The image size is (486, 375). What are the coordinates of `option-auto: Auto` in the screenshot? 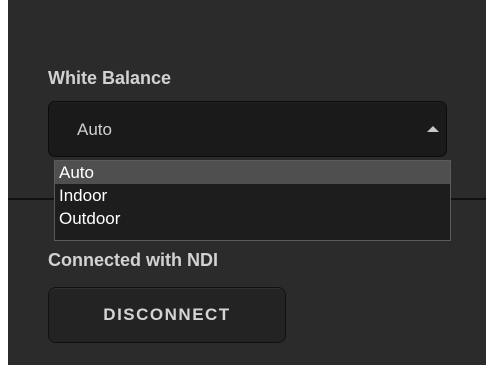 It's located at (252, 172).